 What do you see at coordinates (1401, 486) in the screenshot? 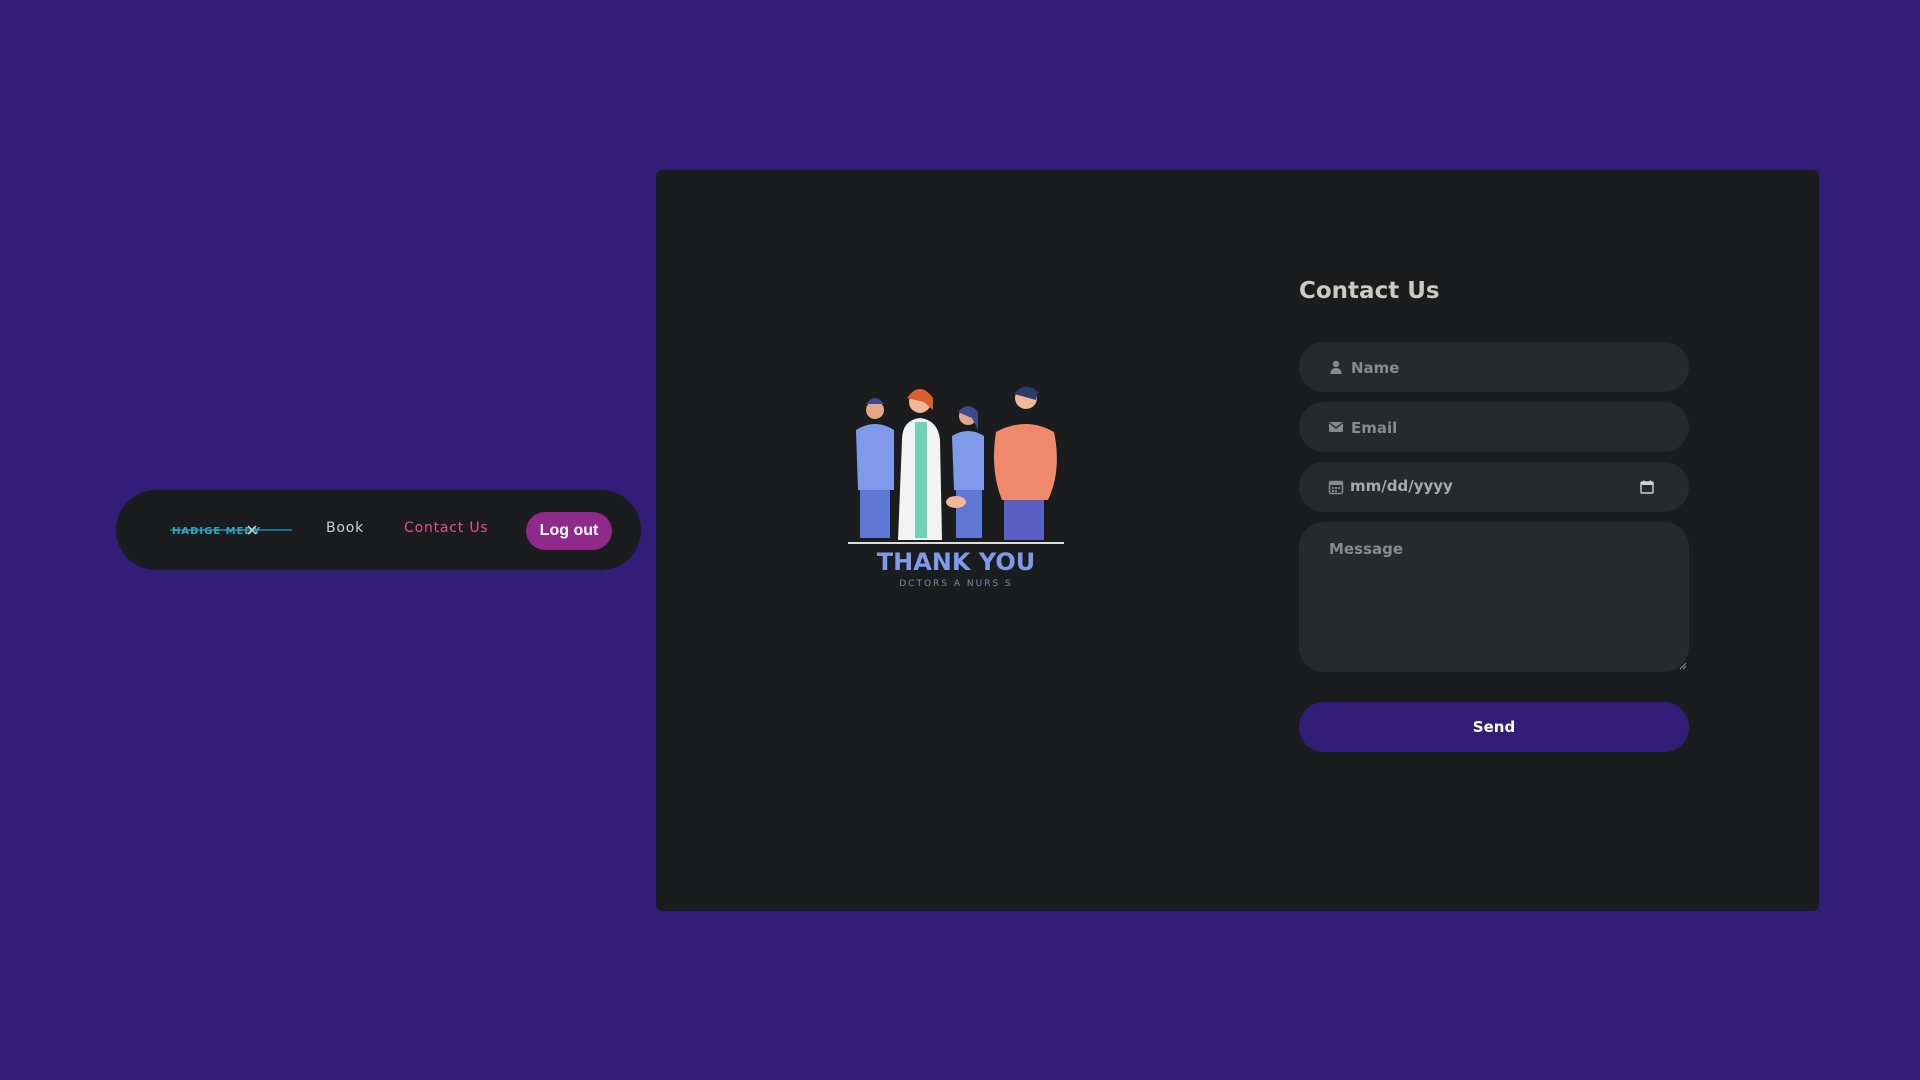
I see `date-input: mm/dd/yyyy` at bounding box center [1401, 486].